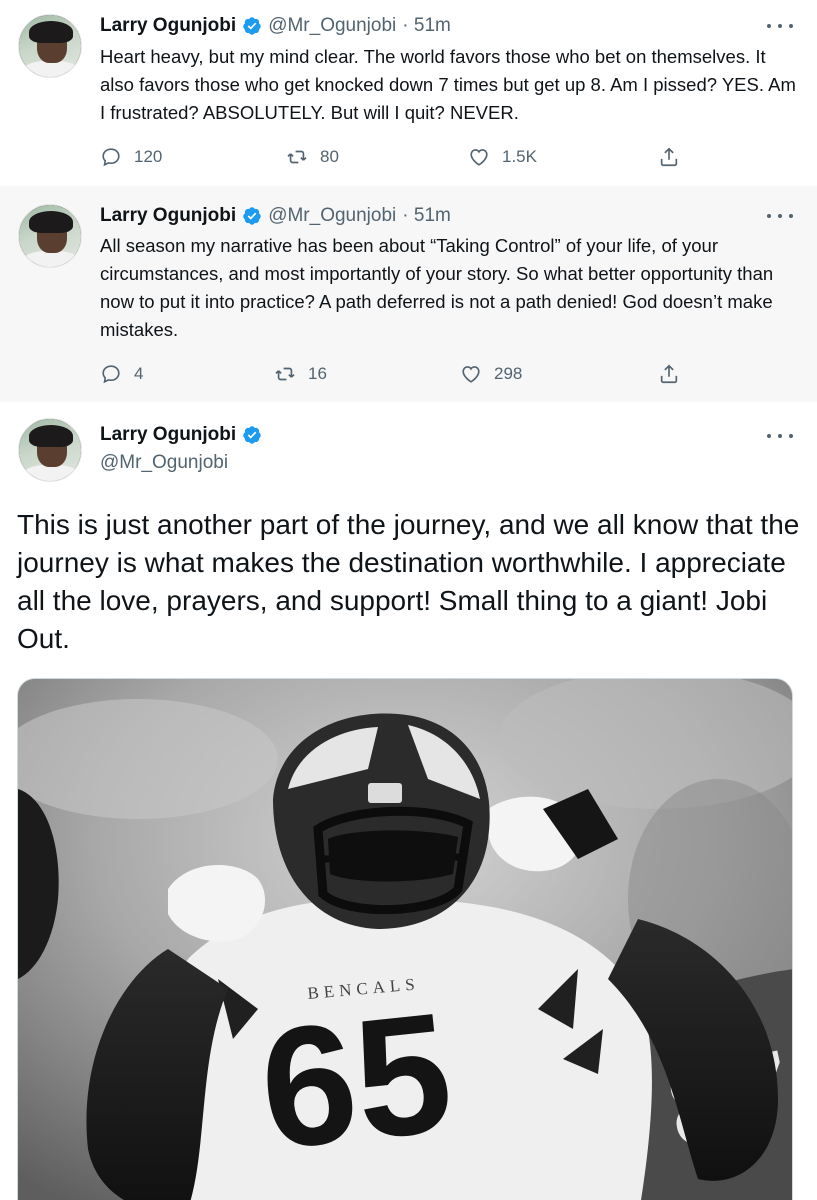 This screenshot has height=1200, width=817. What do you see at coordinates (131, 157) in the screenshot?
I see `reply-button: 120` at bounding box center [131, 157].